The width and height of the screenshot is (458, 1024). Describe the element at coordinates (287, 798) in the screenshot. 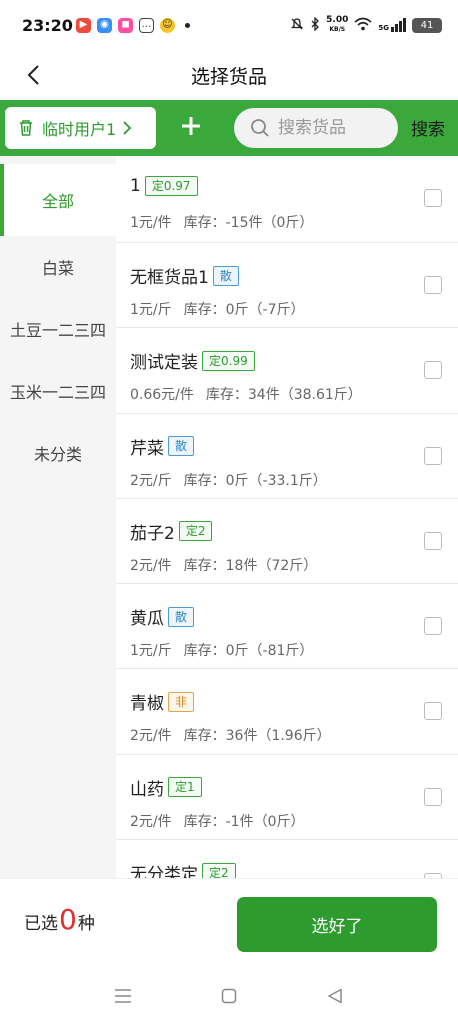

I see `list-item: 山药 定1 2元/件 库存：-1件（0斤）` at that location.